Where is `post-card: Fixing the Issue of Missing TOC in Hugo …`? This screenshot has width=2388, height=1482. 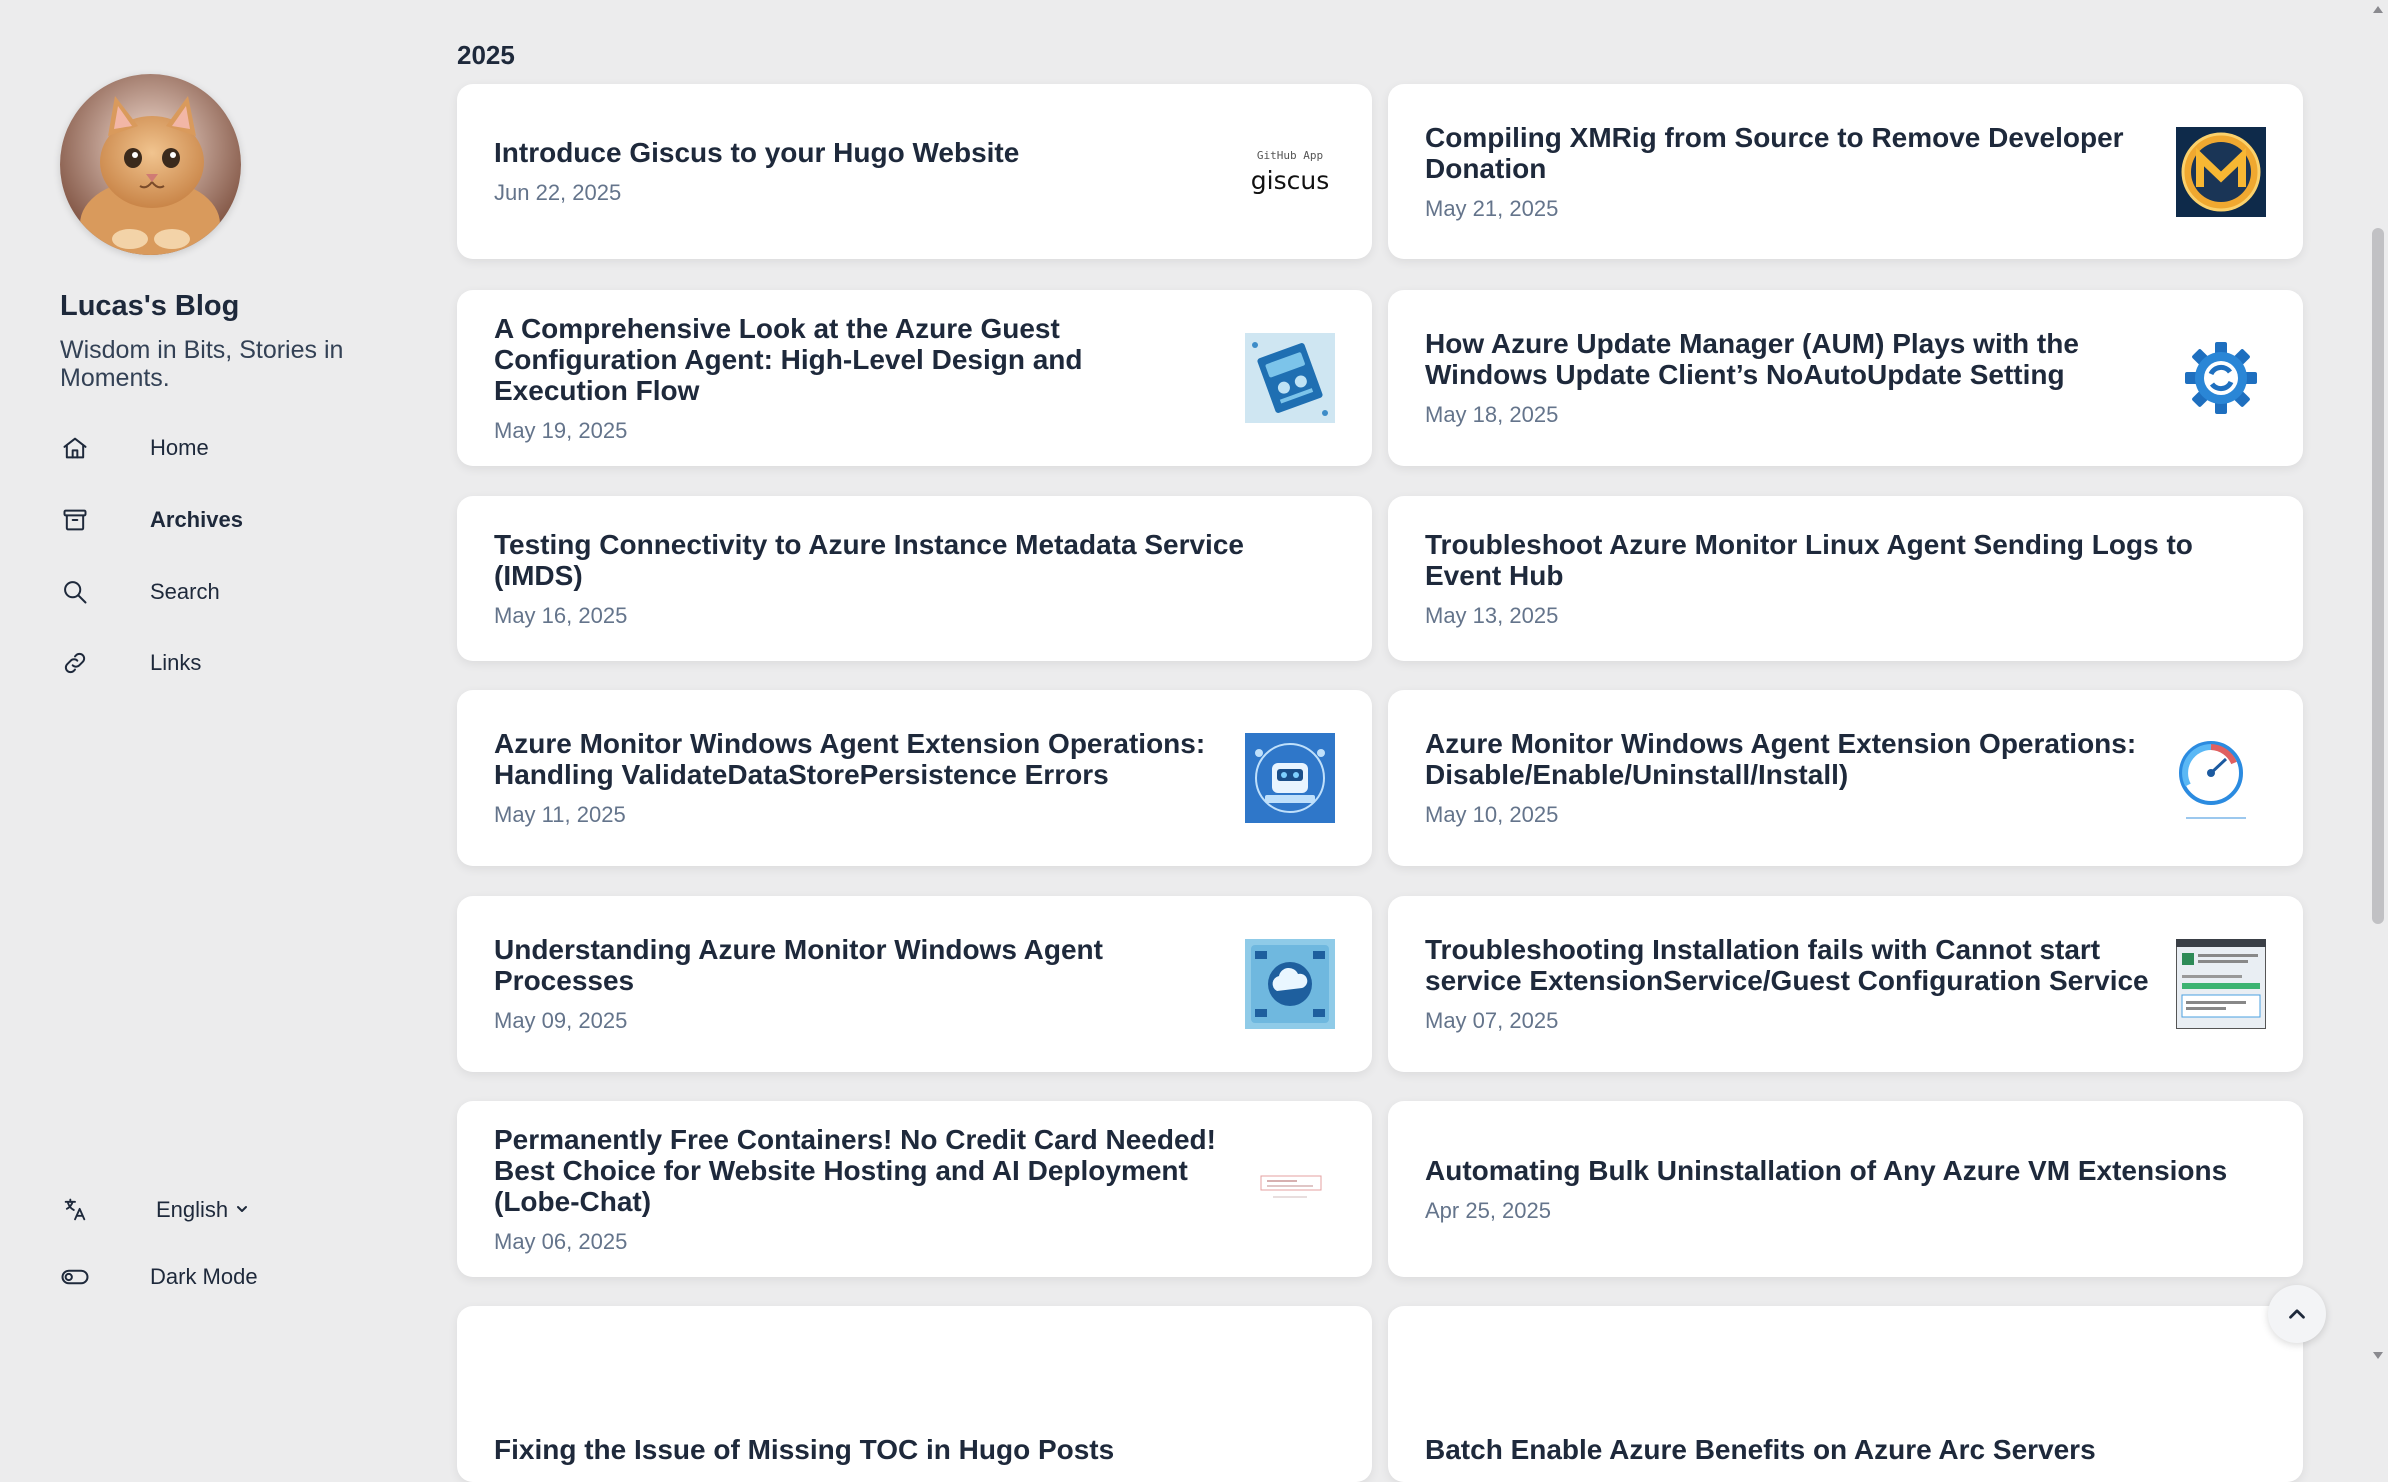
post-card: Fixing the Issue of Missing TOC in Hugo … is located at coordinates (914, 1394).